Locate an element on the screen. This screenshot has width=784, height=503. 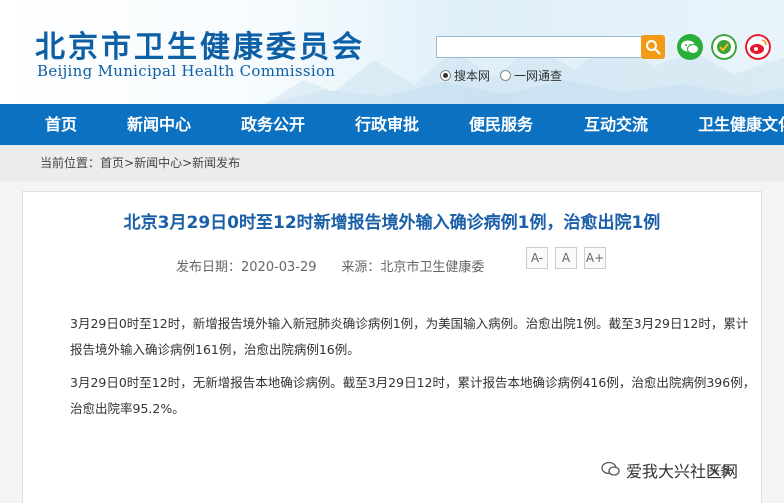
site-logo-title: 北京市卫生健康委员会 is located at coordinates (200, 44).